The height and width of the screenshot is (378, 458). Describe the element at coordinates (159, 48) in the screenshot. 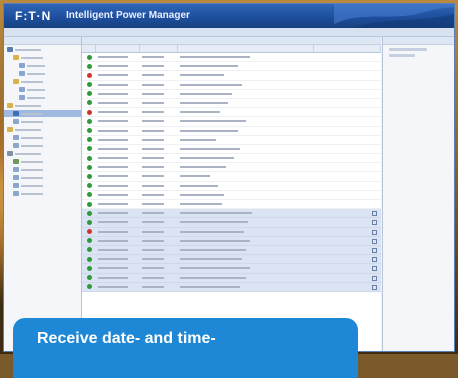

I see `column-time-header` at that location.